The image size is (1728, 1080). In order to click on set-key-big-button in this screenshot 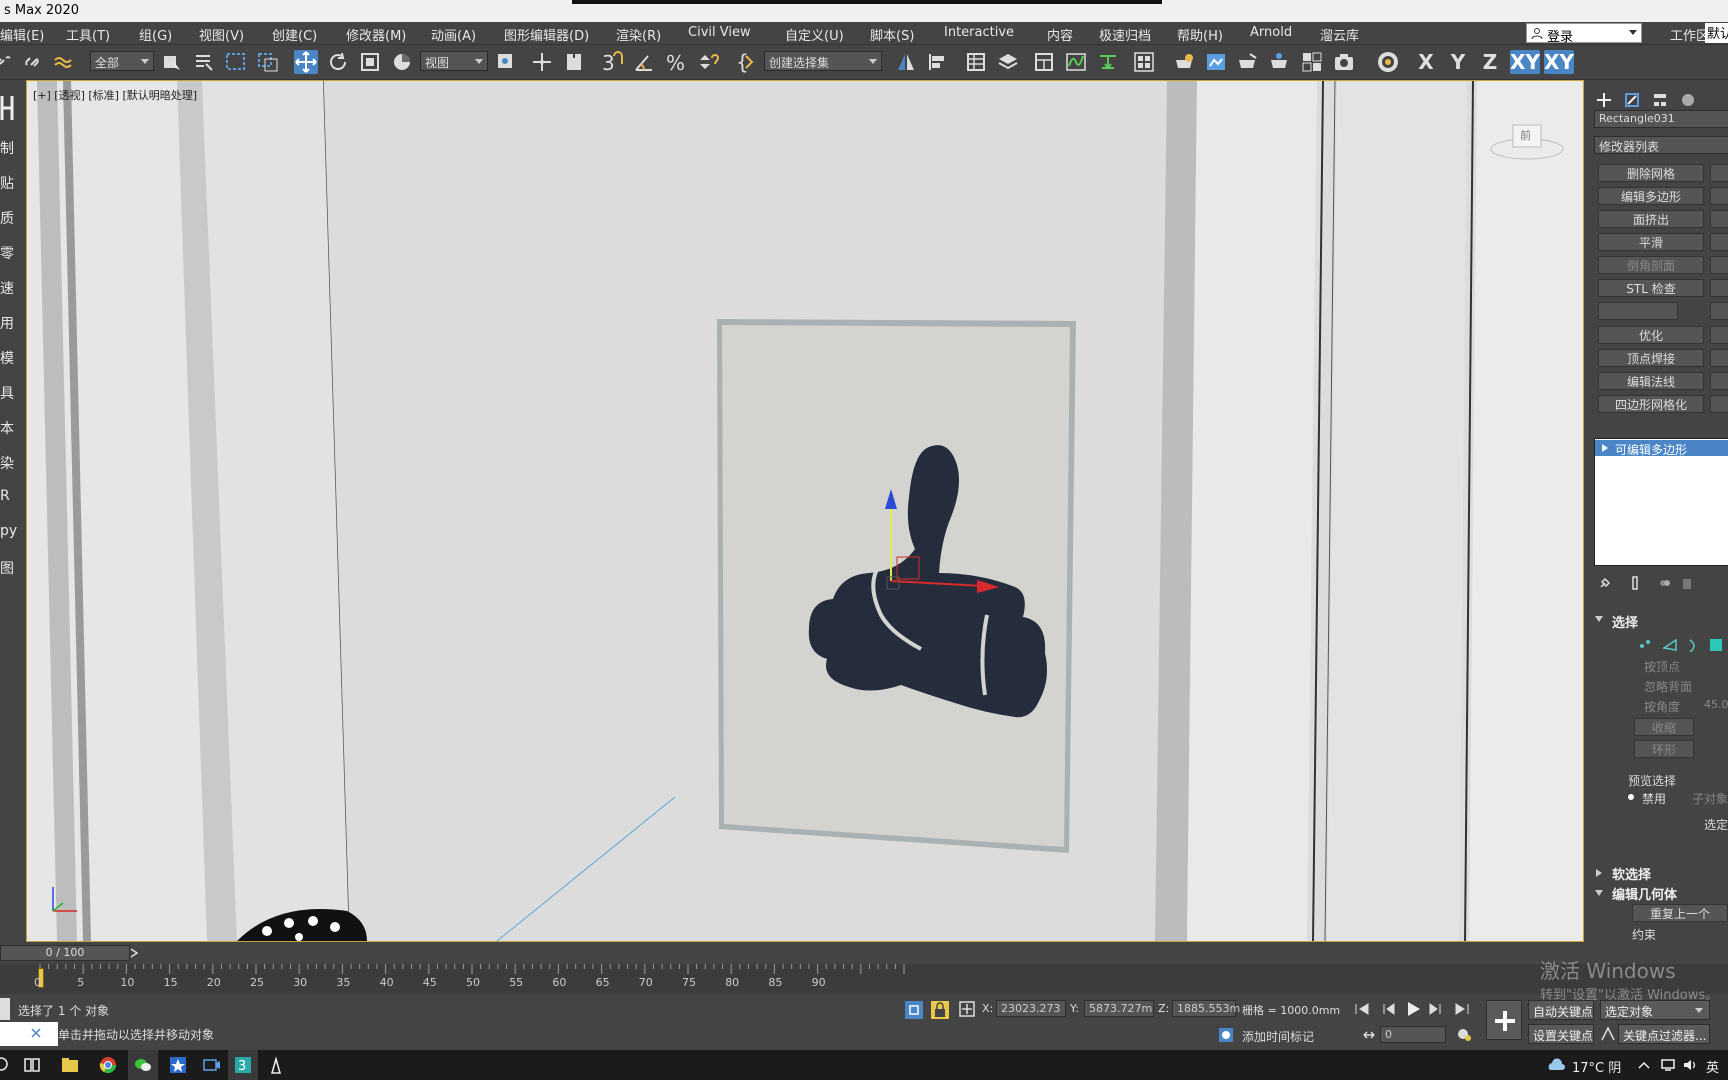, I will do `click(1504, 1020)`.